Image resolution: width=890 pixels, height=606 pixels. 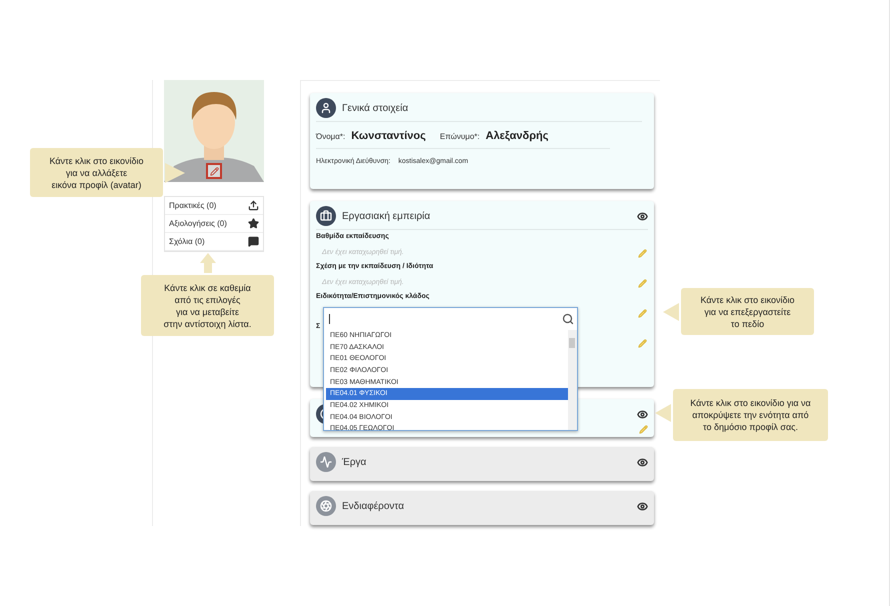 What do you see at coordinates (214, 206) in the screenshot?
I see `profile-menu-item: Πρακτικές (0)` at bounding box center [214, 206].